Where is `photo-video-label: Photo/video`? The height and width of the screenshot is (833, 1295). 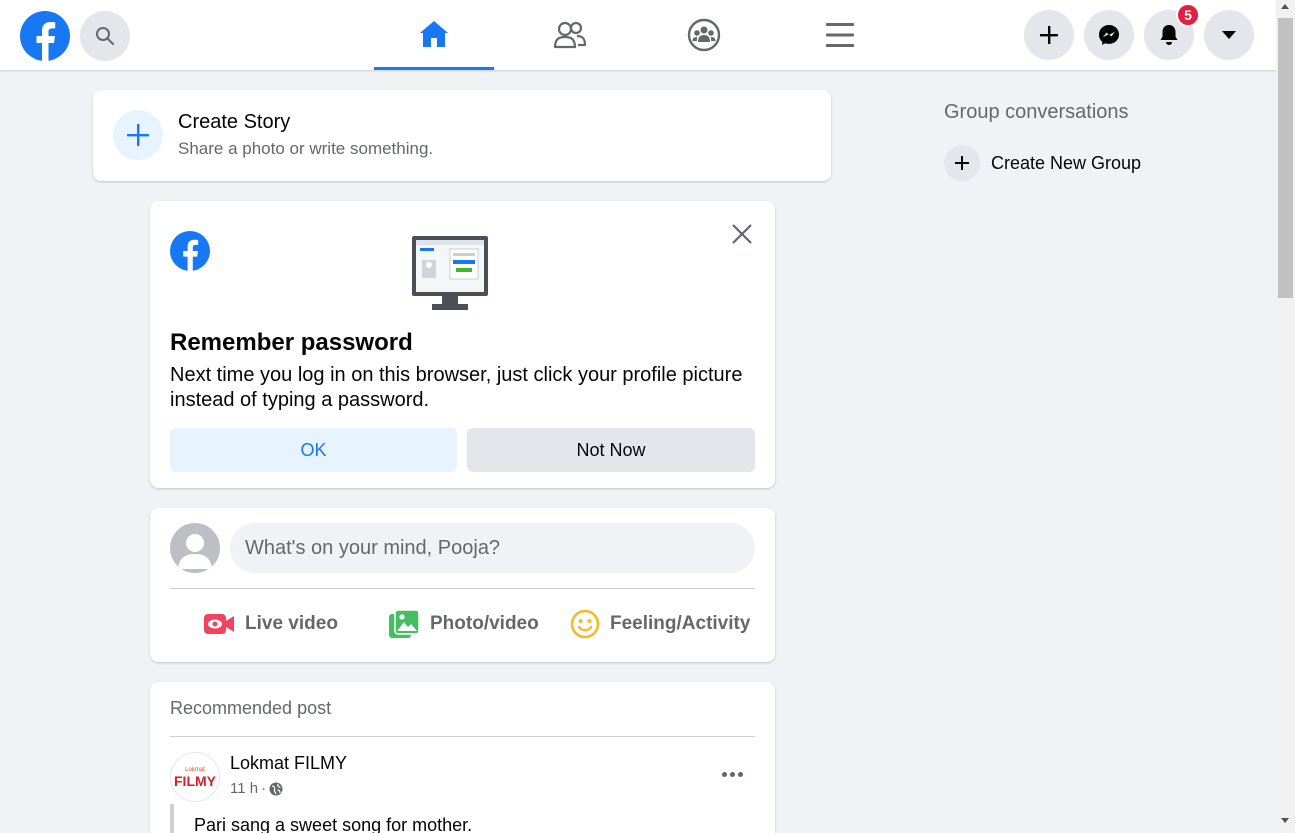
photo-video-label: Photo/video is located at coordinates (484, 623).